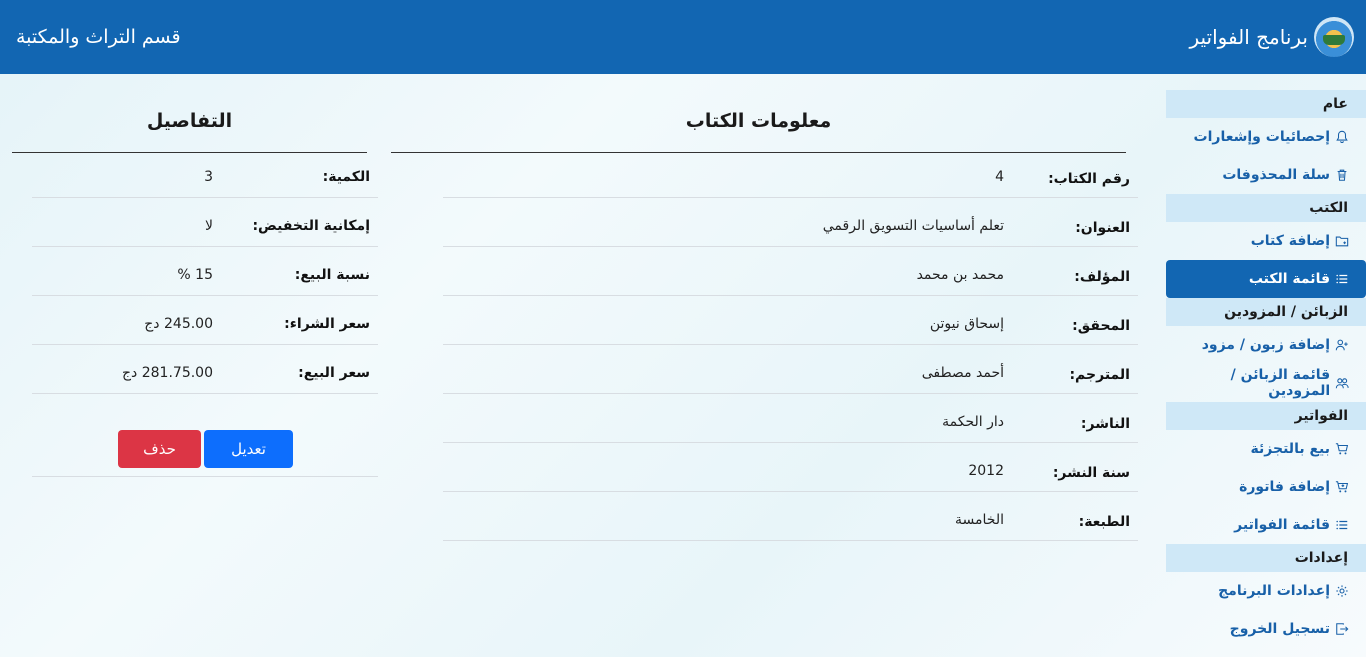 The image size is (1366, 657). I want to click on book-info-label: المحقق:, so click(1101, 326).